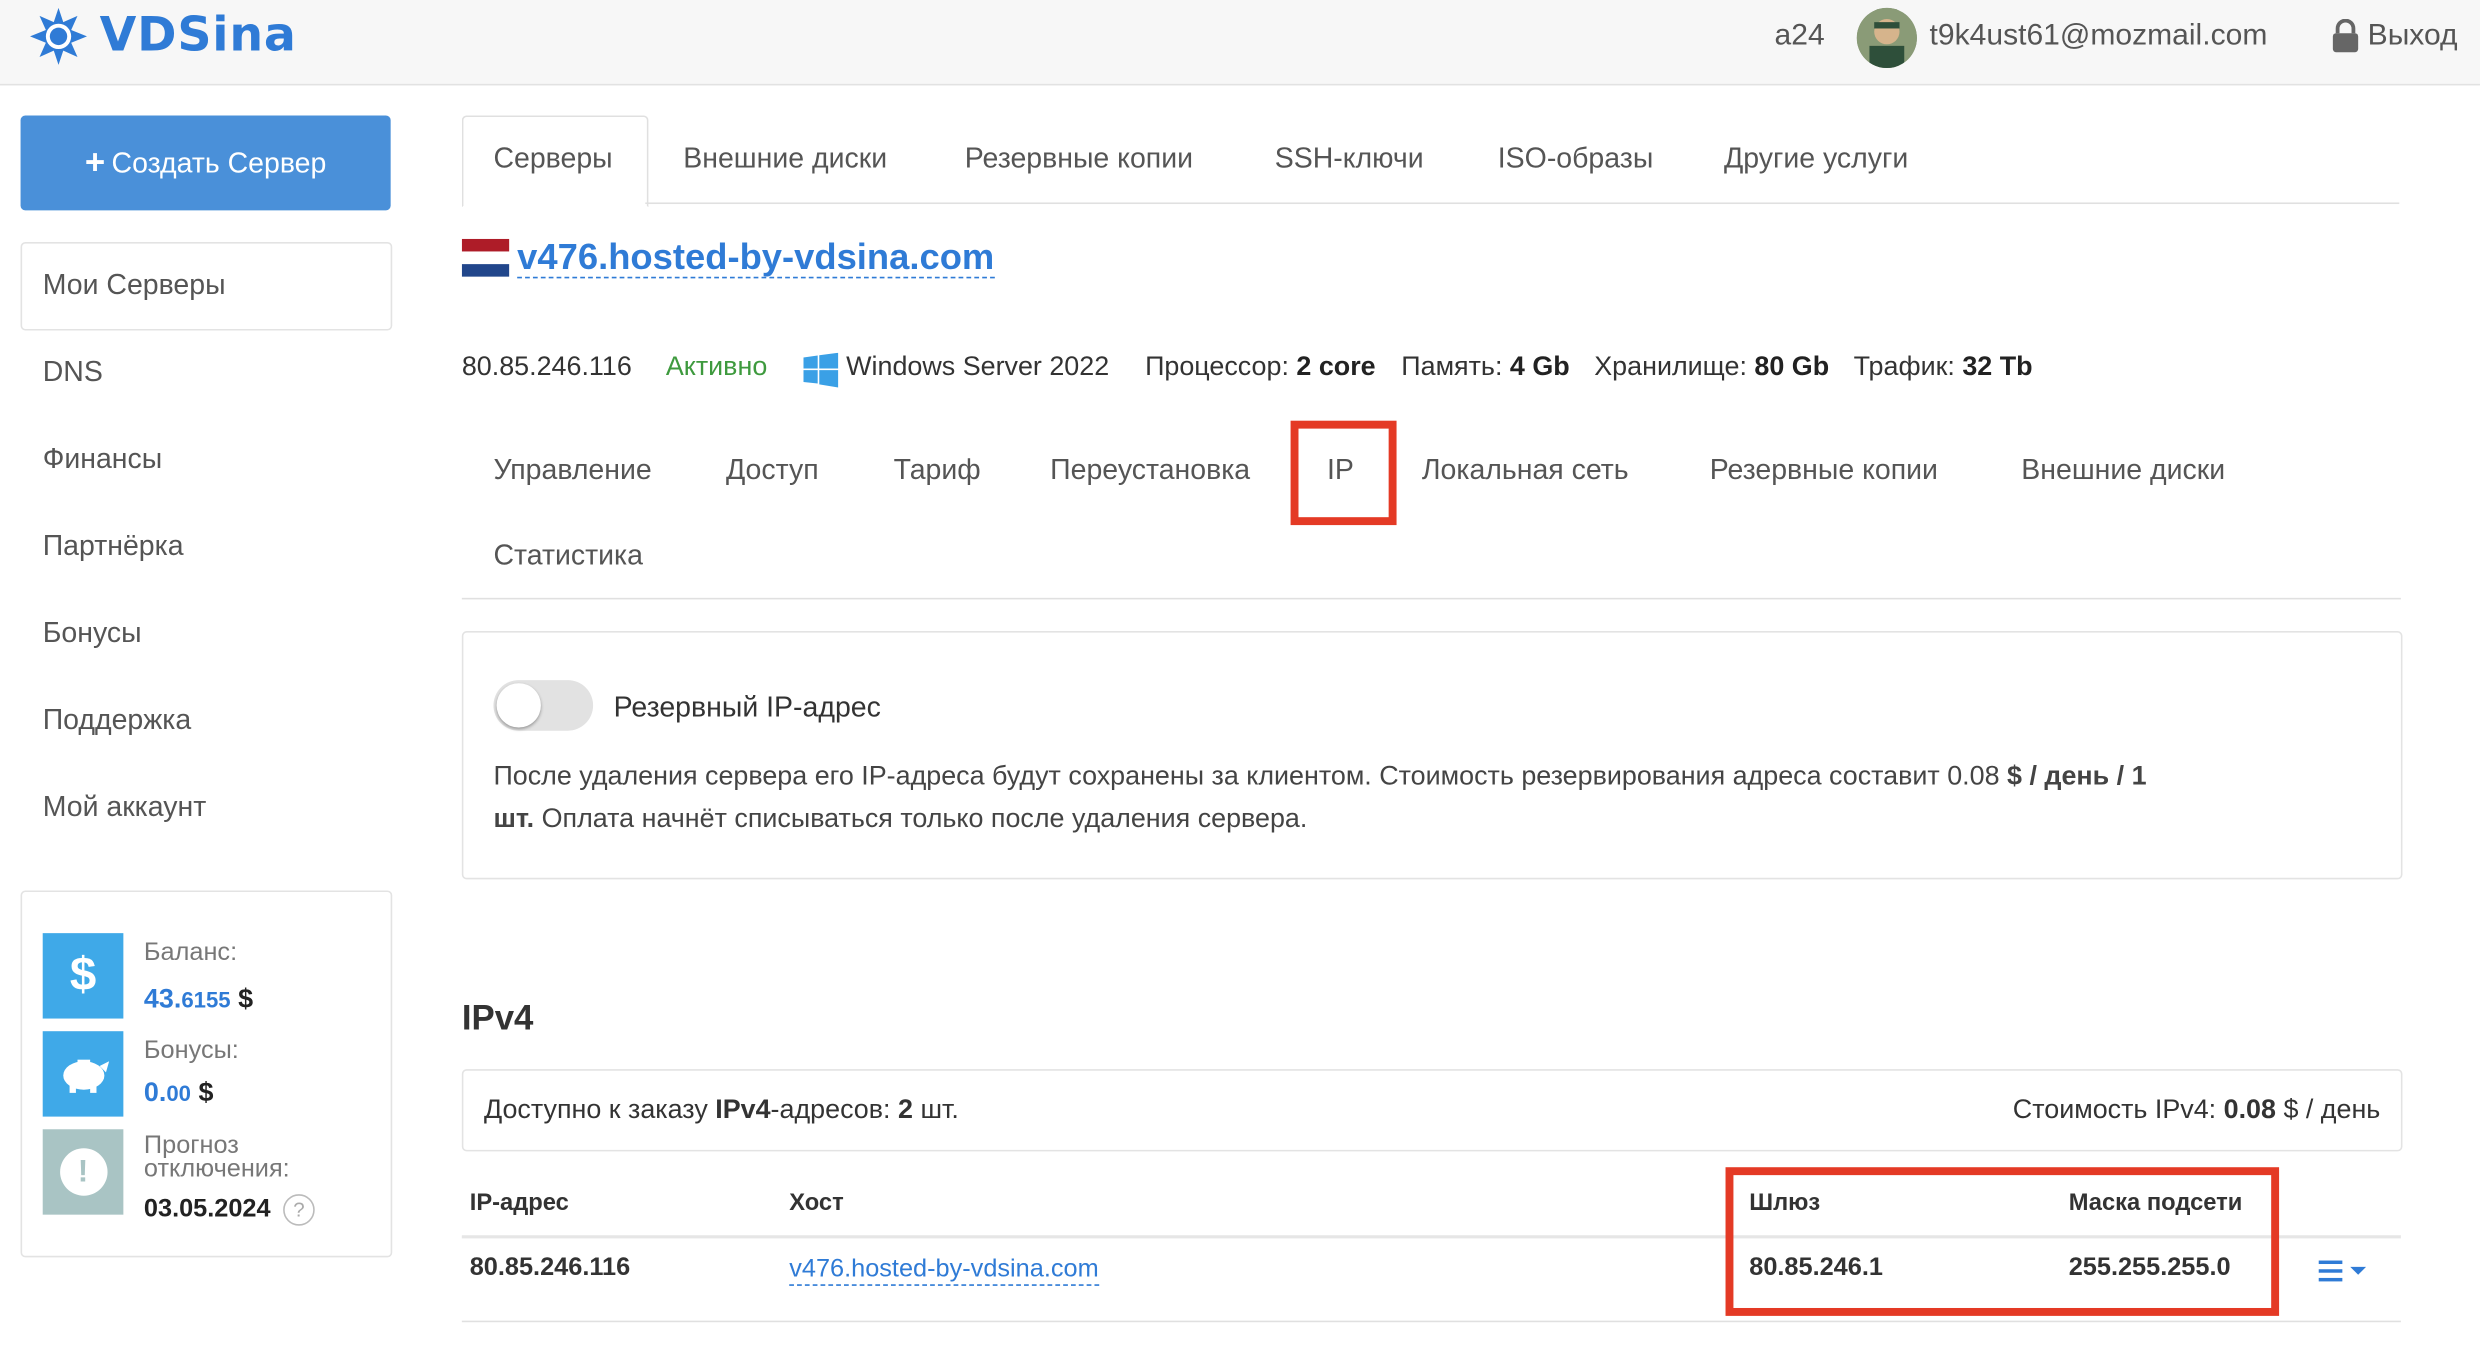 The image size is (2480, 1348). Describe the element at coordinates (198, 998) in the screenshot. I see `balance-value: 43.6155 $` at that location.